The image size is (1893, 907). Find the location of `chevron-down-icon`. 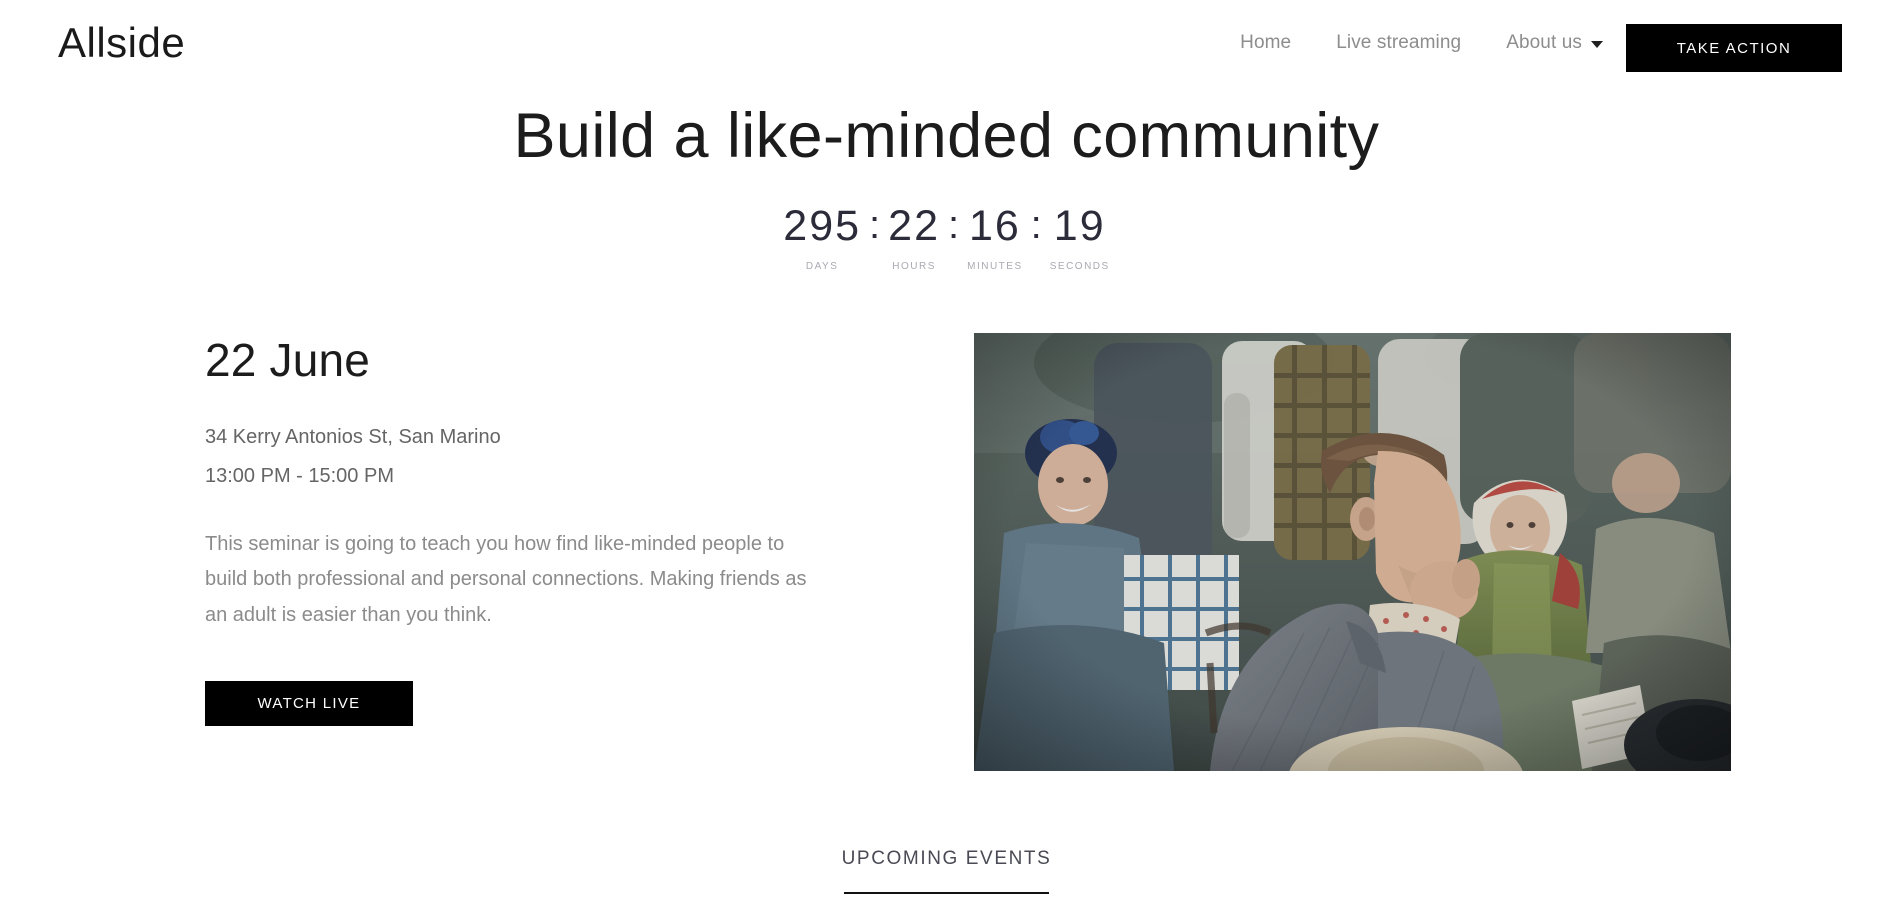

chevron-down-icon is located at coordinates (1597, 44).